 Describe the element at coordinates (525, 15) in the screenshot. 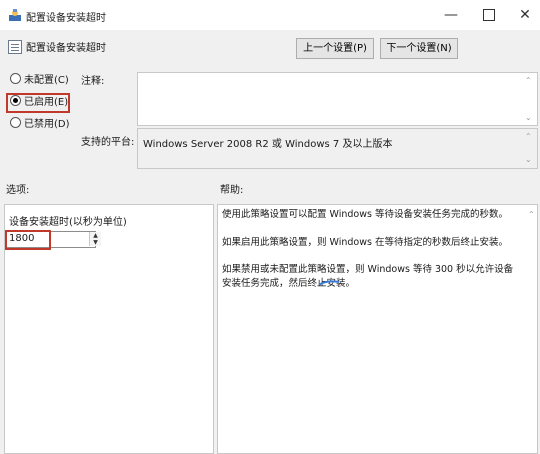

I see `close-icon: ✕` at that location.